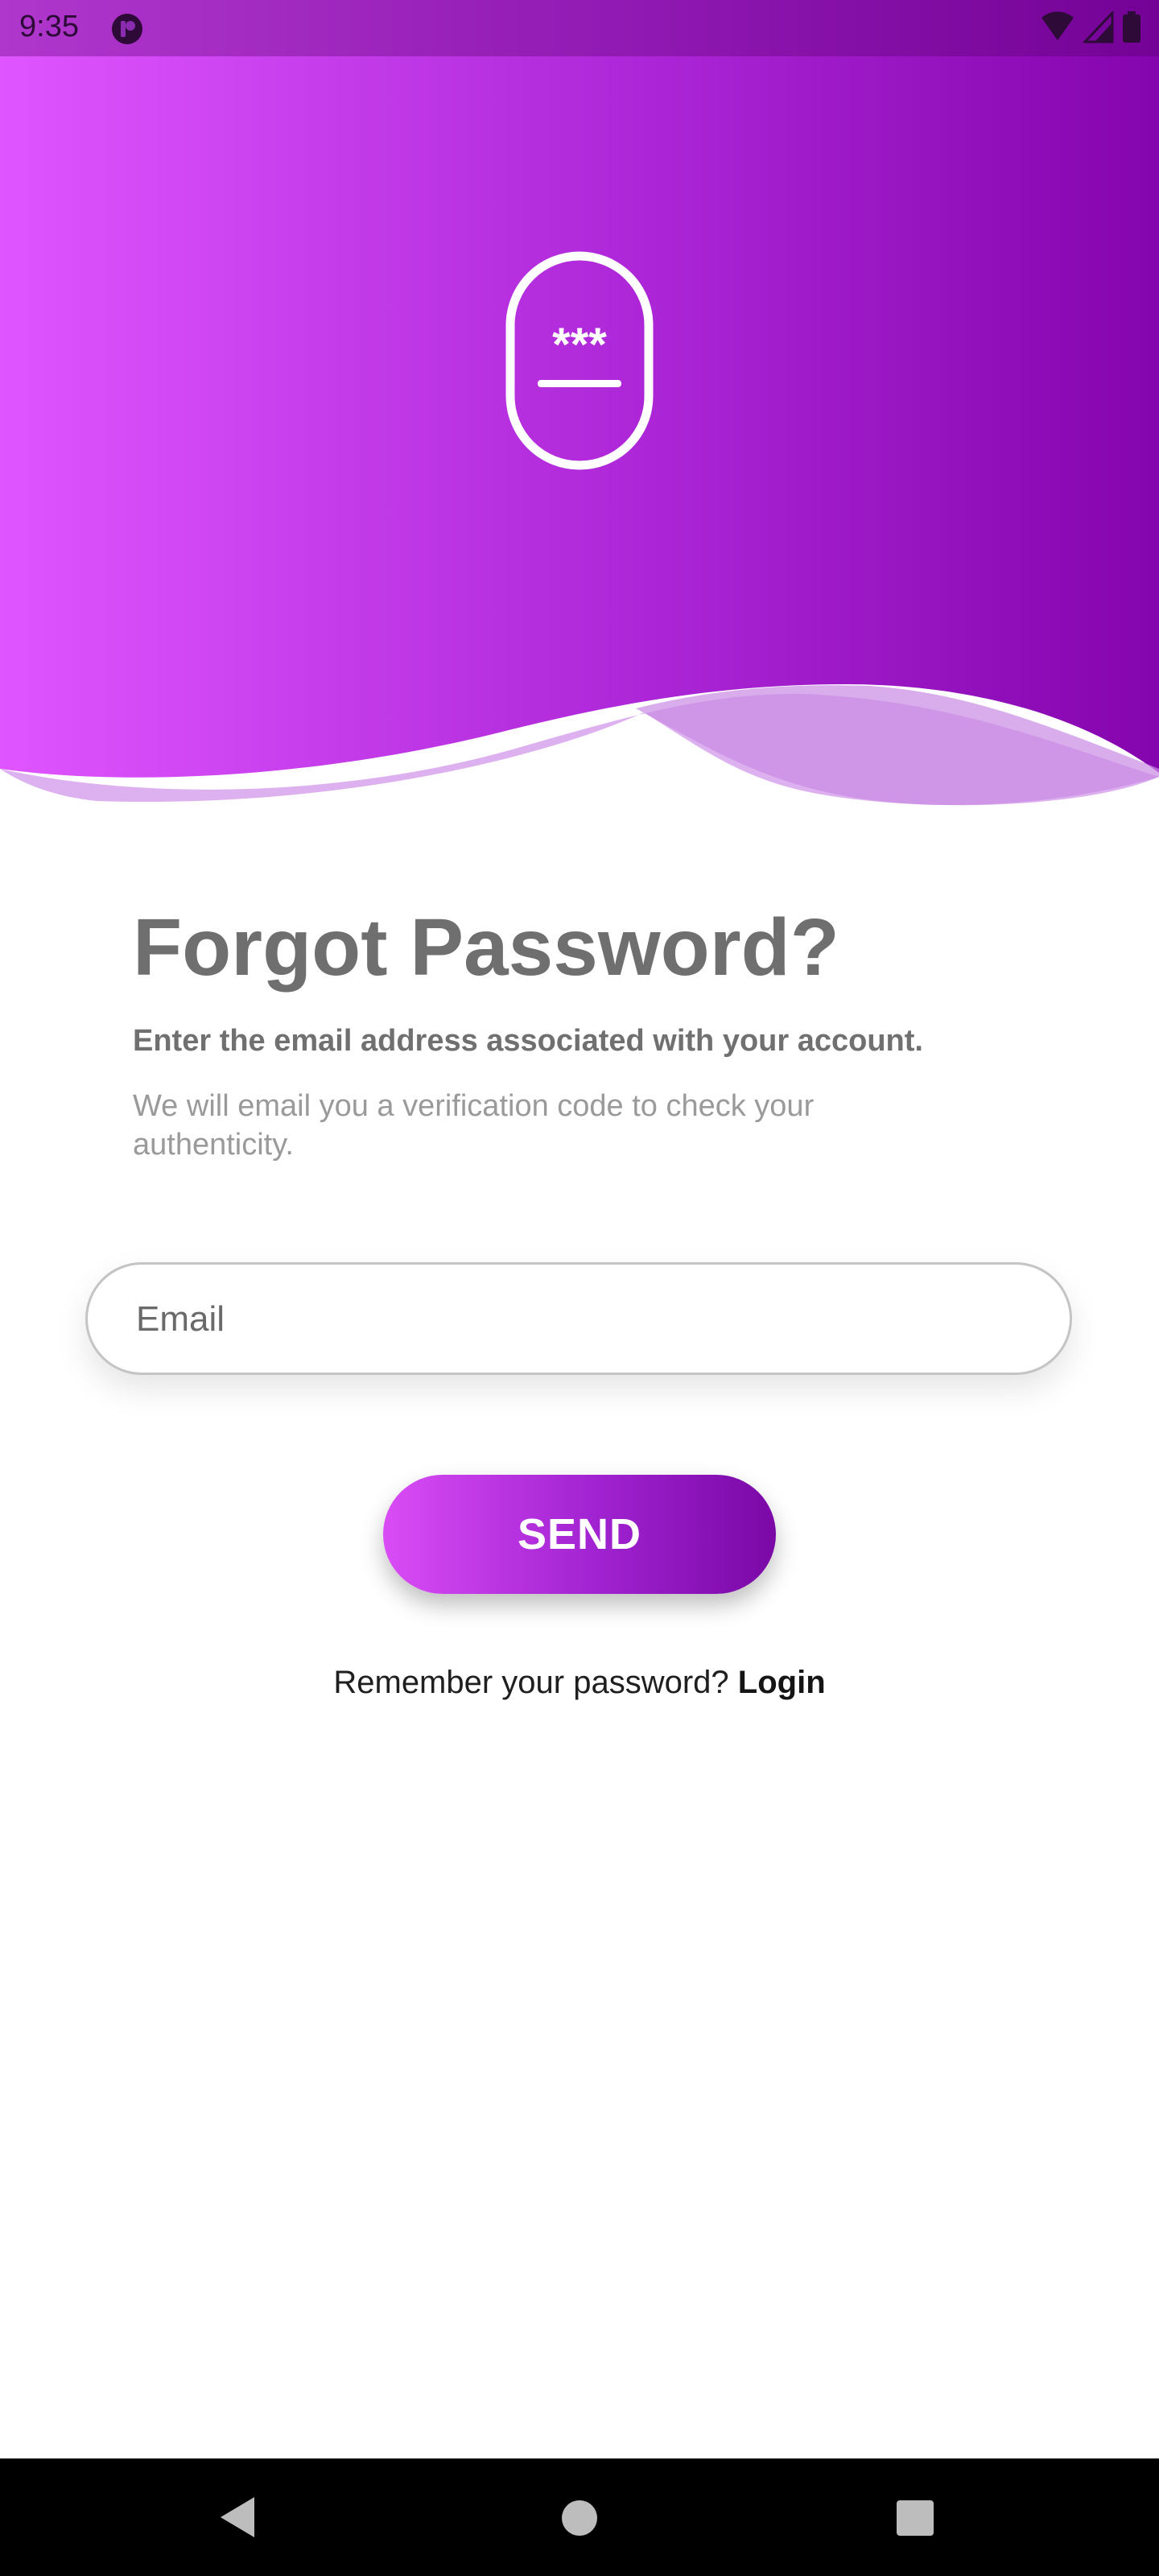 This screenshot has height=2576, width=1159. Describe the element at coordinates (1057, 25) in the screenshot. I see `wifi-icon` at that location.